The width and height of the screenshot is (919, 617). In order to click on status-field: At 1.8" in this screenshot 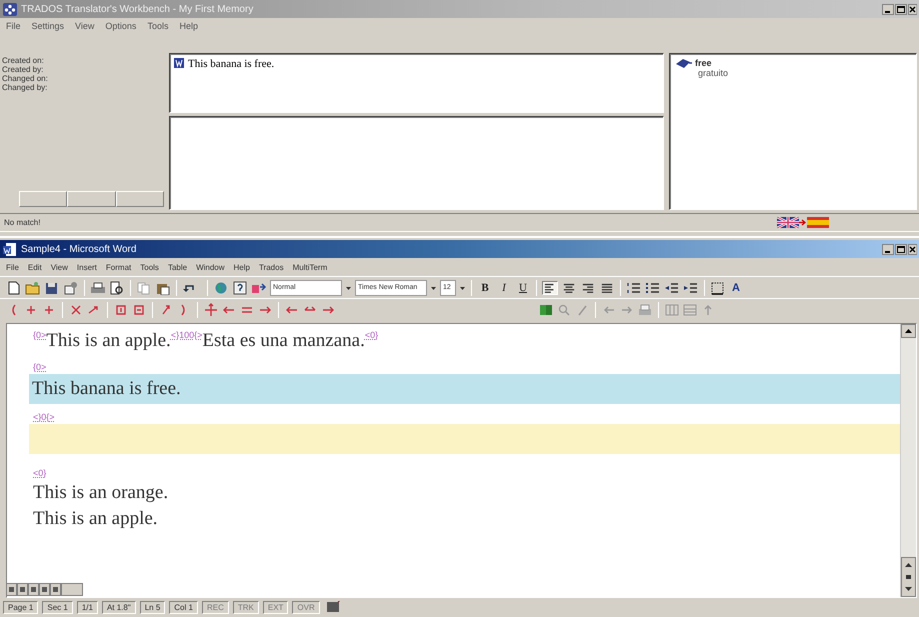, I will do `click(119, 607)`.